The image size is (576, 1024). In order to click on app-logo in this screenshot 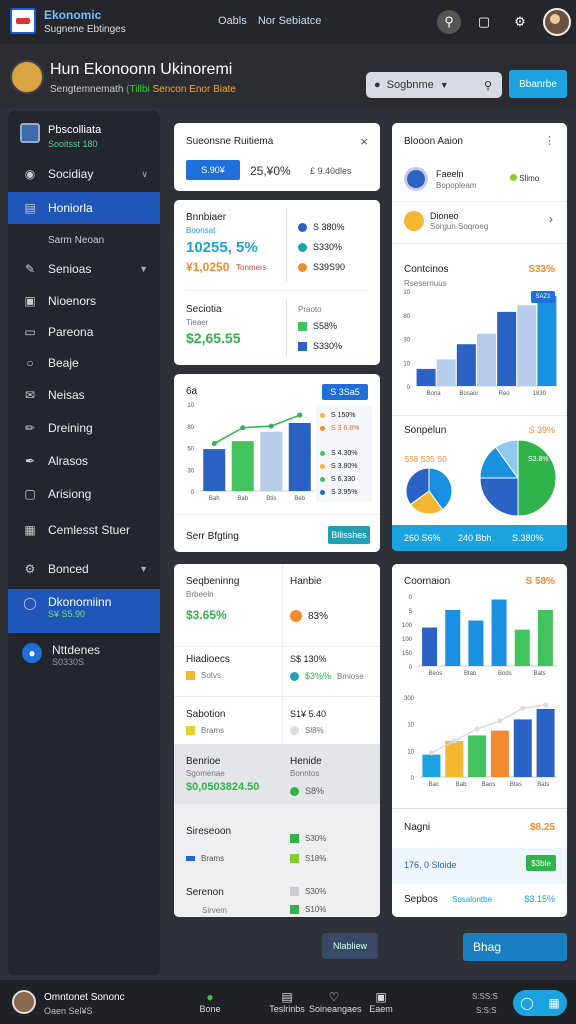, I will do `click(23, 21)`.